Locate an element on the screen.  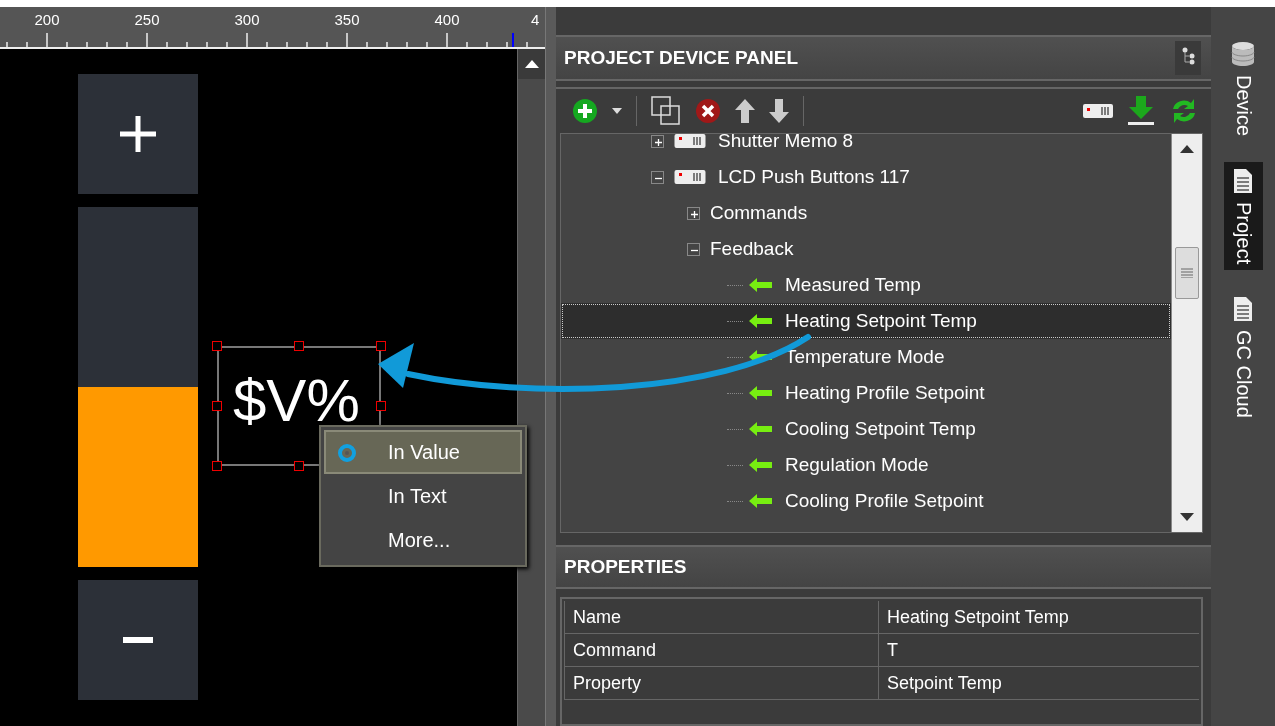
tree-item: LCD Push Buttons 117 is located at coordinates (866, 177).